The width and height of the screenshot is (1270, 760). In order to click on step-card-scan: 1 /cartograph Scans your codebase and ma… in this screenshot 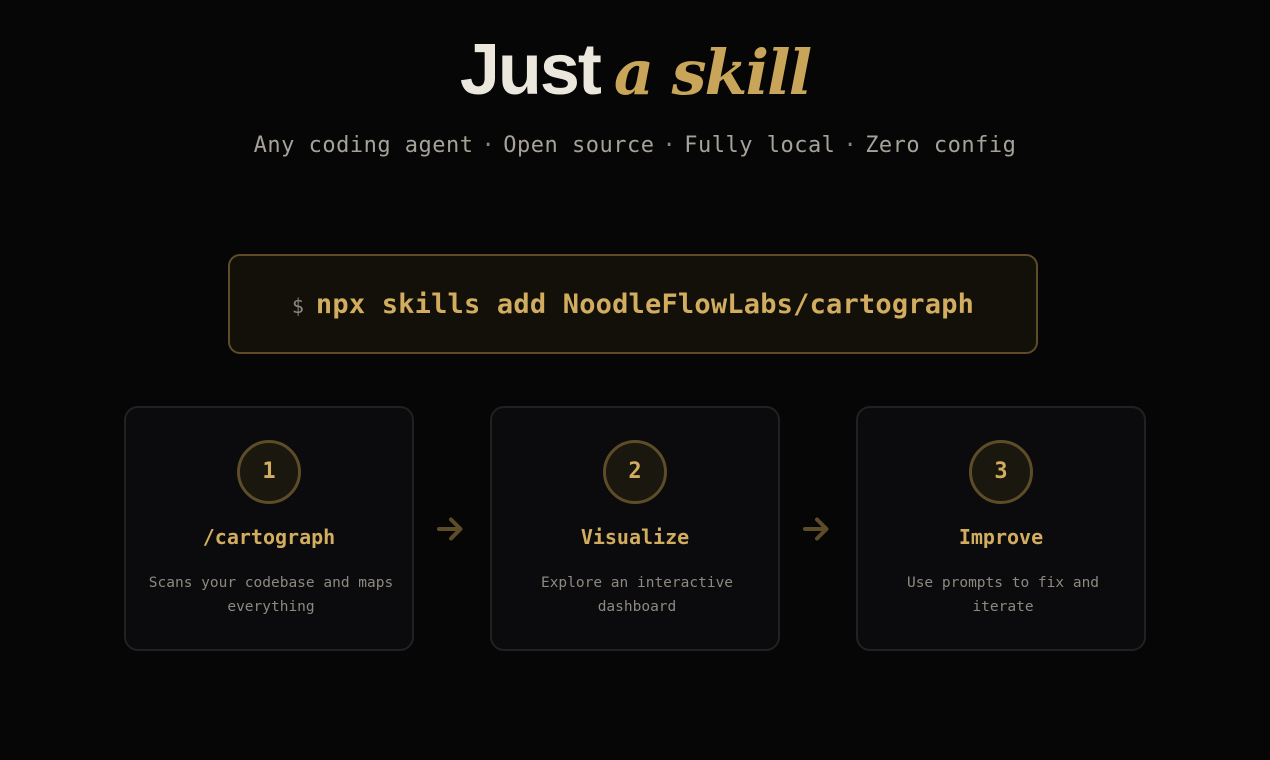, I will do `click(269, 528)`.